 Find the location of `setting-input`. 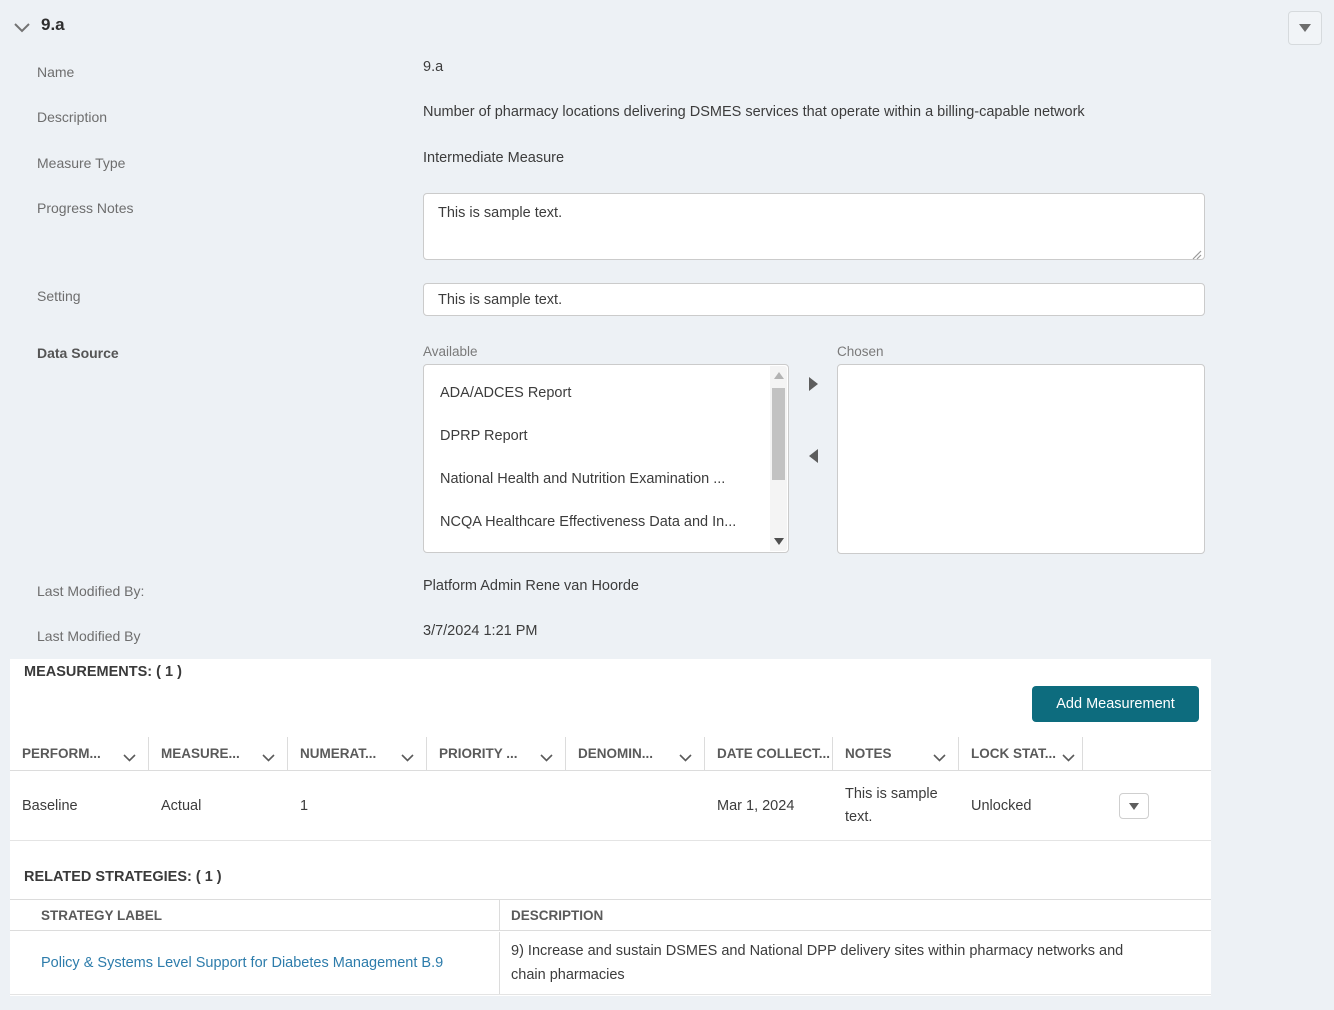

setting-input is located at coordinates (814, 299).